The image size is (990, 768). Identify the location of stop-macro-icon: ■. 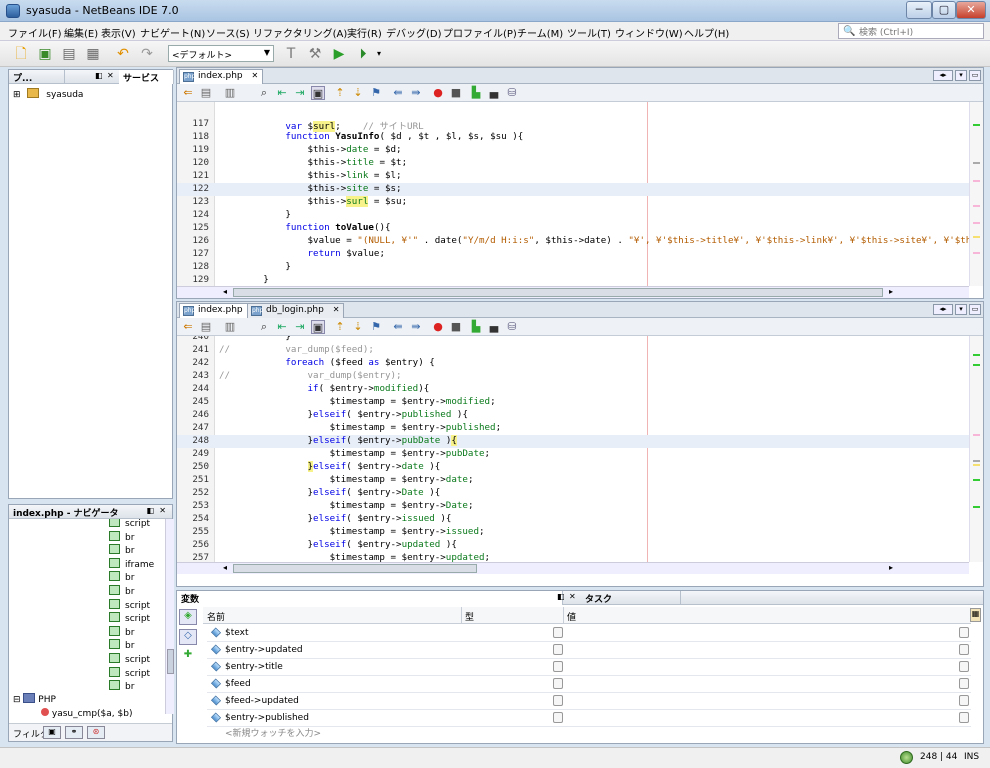
(456, 327).